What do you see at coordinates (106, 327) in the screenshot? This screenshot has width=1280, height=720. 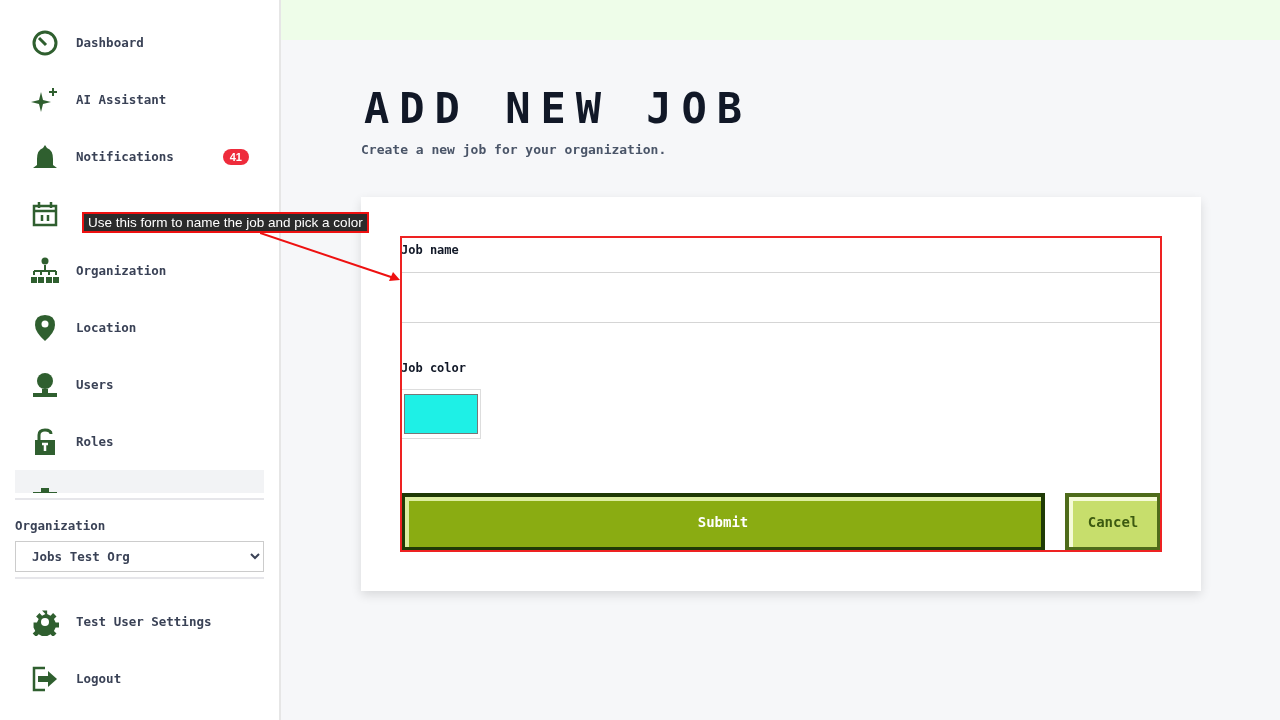 I see `nav-label: Location` at bounding box center [106, 327].